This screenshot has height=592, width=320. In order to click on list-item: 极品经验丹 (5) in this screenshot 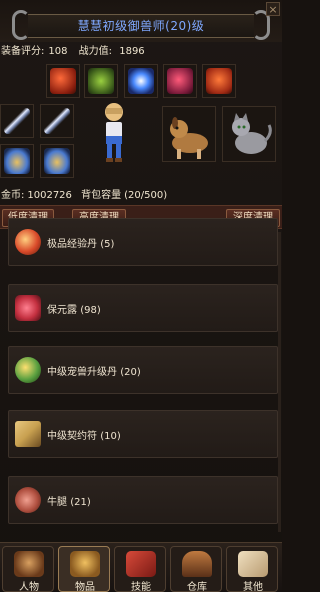, I will do `click(143, 242)`.